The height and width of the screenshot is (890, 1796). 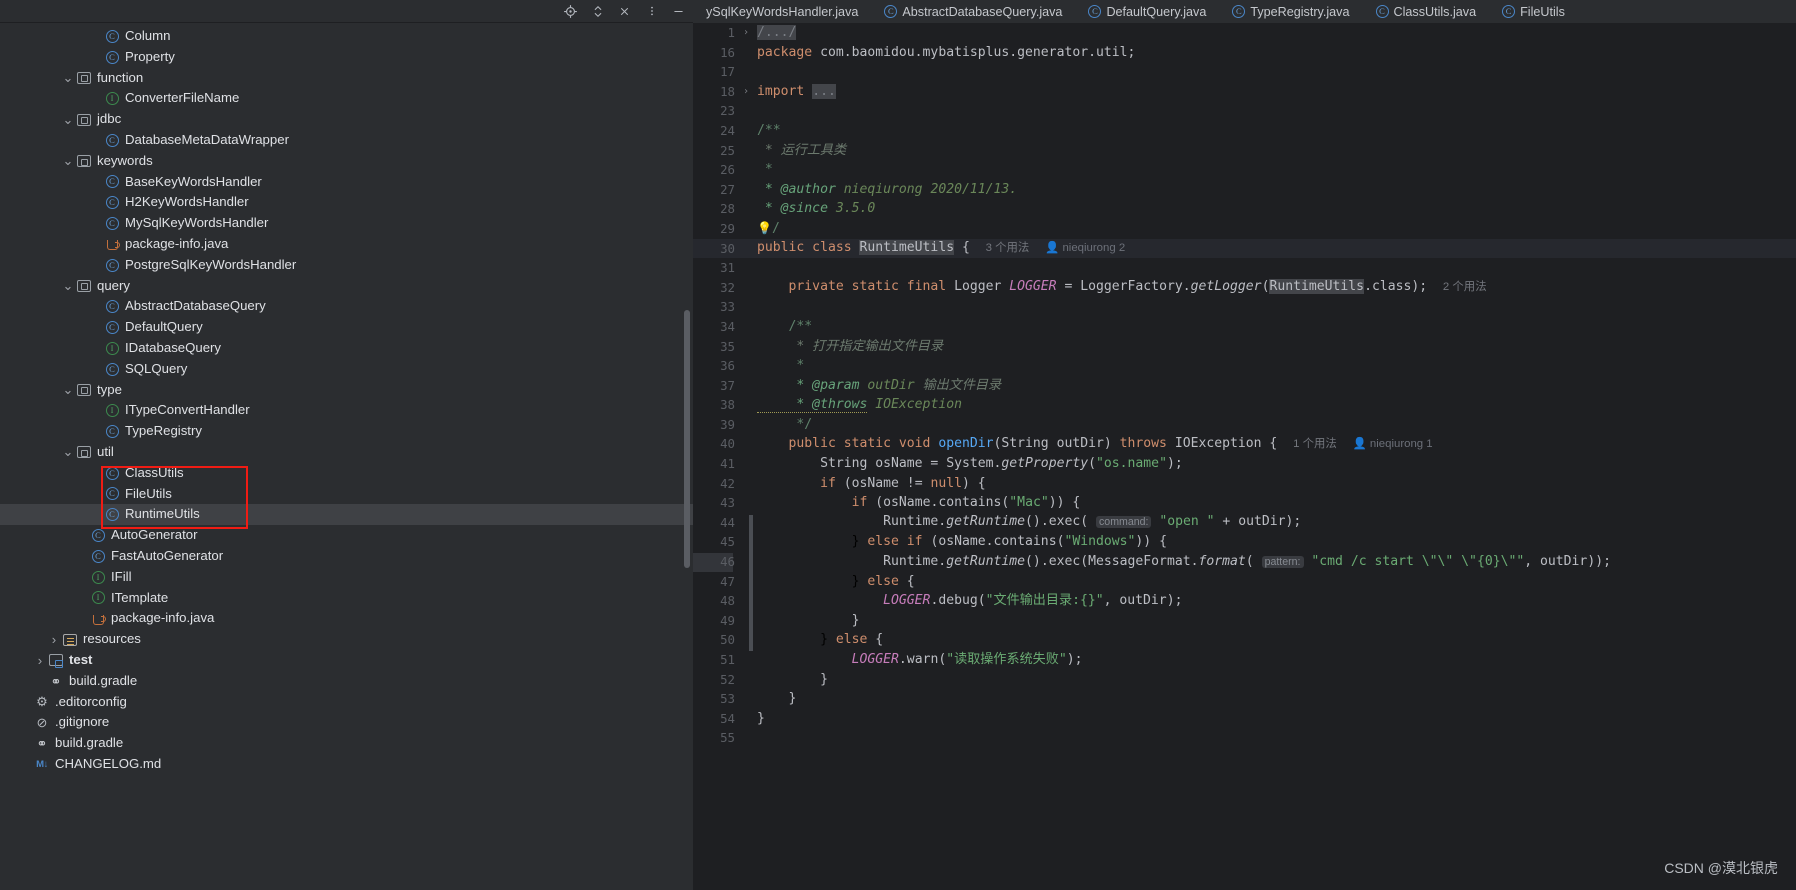 I want to click on tree-item-databasemetadatawrapper: ›CDatabaseMetaDataWrapper, so click(x=346, y=140).